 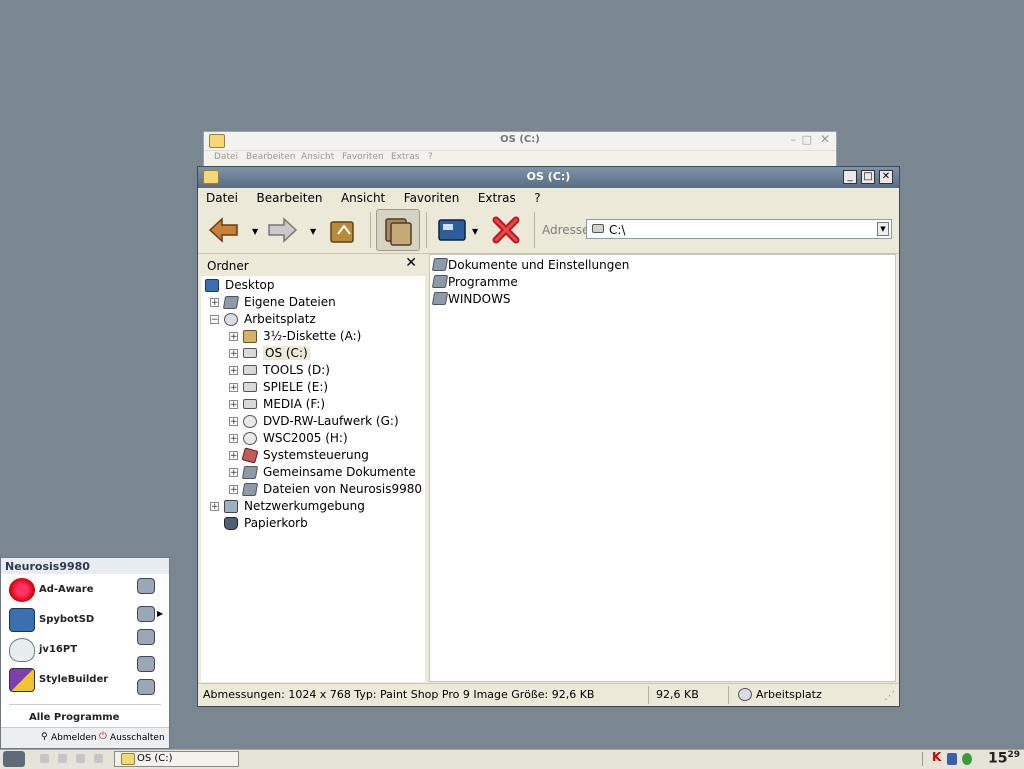 What do you see at coordinates (85, 704) in the screenshot?
I see `start-menu-divider` at bounding box center [85, 704].